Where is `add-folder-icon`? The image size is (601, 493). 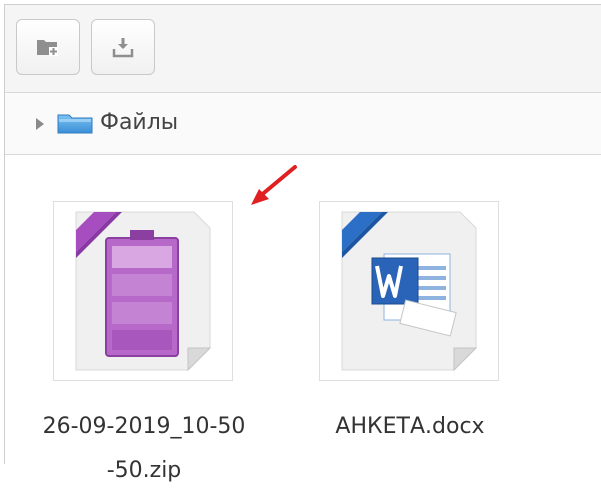 add-folder-icon is located at coordinates (48, 47).